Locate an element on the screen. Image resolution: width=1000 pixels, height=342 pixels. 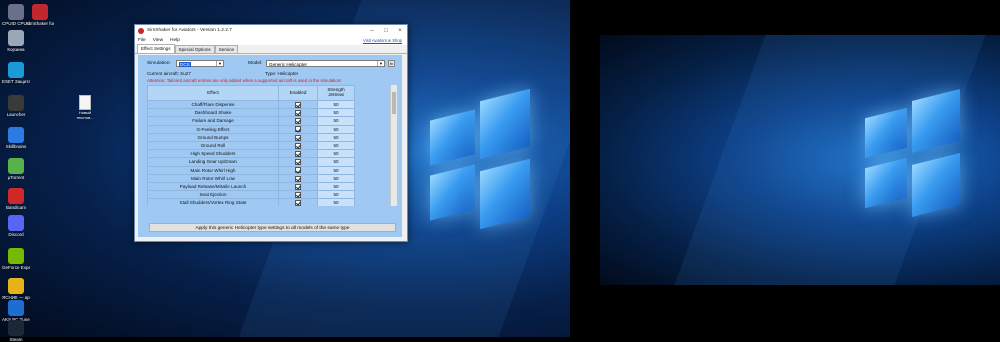
scrollbar-thumb is located at coordinates (394, 103).